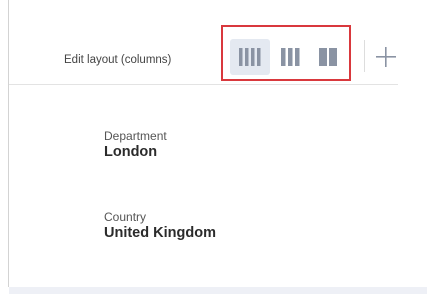 The image size is (427, 294). I want to click on panel-left-border, so click(8, 143).